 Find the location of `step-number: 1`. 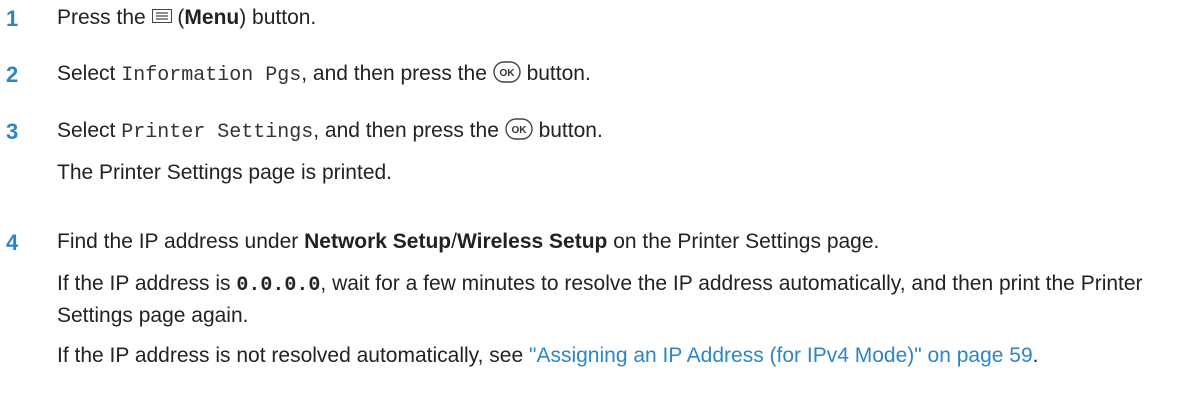

step-number: 1 is located at coordinates (12, 18).